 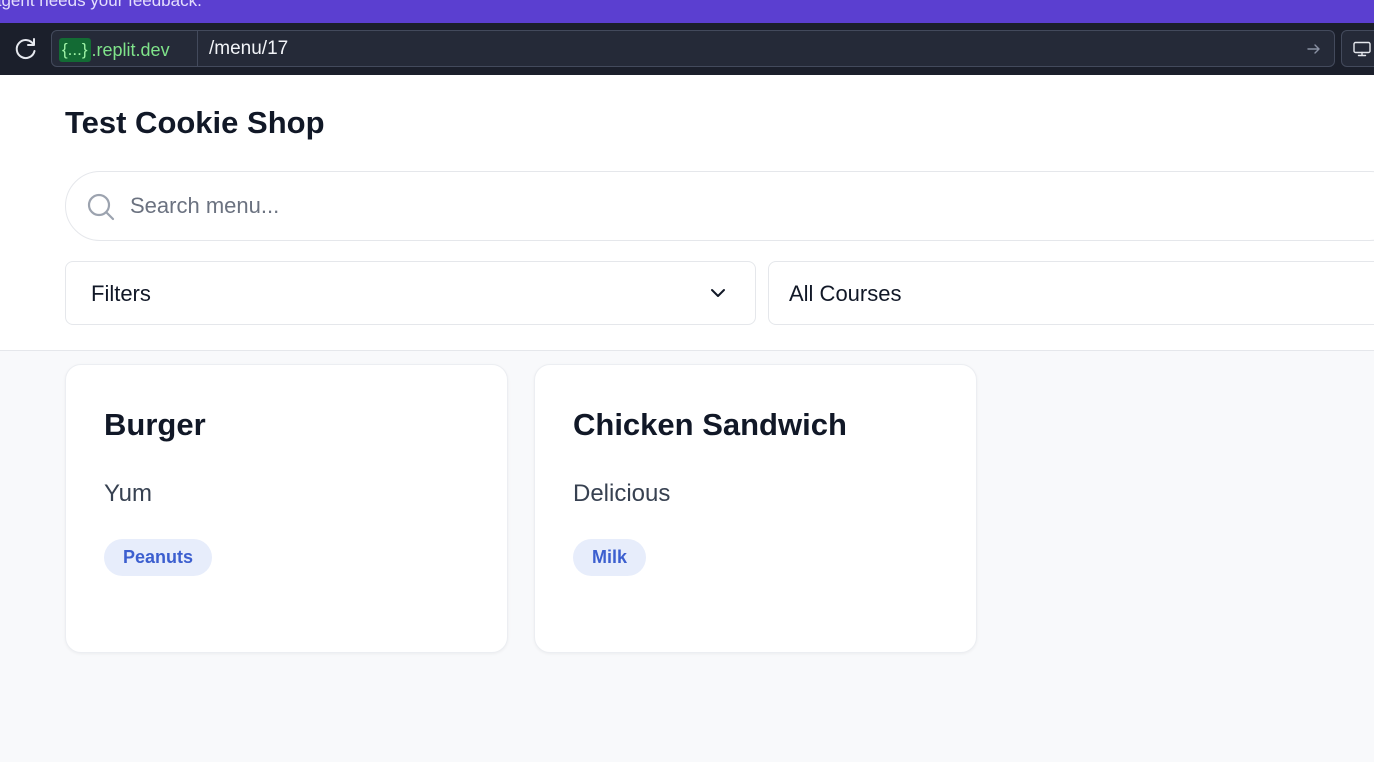 I want to click on host-badge: {...}, so click(x=75, y=50).